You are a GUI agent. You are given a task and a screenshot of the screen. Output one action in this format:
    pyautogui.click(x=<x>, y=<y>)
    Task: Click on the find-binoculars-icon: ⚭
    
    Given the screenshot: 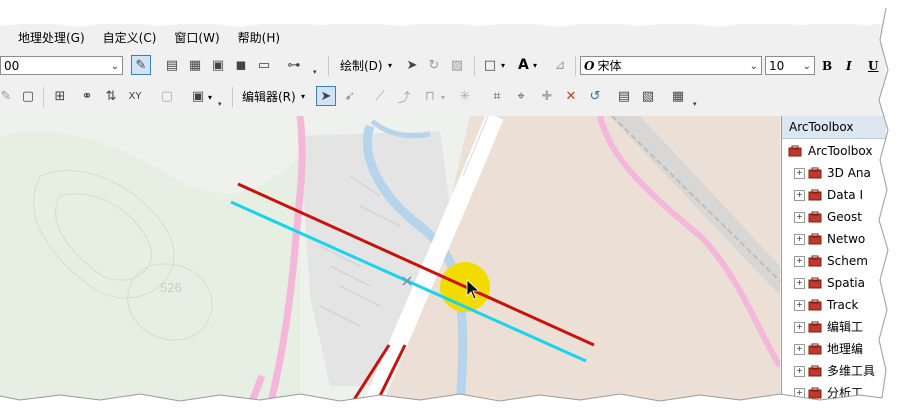 What is the action you would take?
    pyautogui.click(x=87, y=96)
    